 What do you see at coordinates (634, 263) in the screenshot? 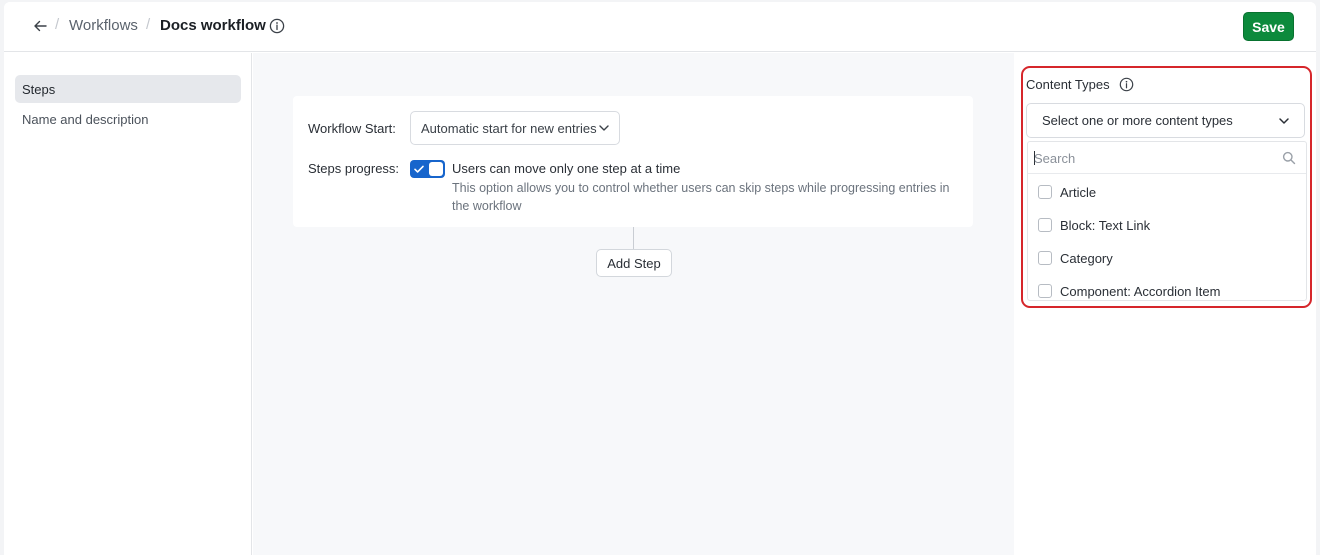
I see `add-step-button: Add Step` at bounding box center [634, 263].